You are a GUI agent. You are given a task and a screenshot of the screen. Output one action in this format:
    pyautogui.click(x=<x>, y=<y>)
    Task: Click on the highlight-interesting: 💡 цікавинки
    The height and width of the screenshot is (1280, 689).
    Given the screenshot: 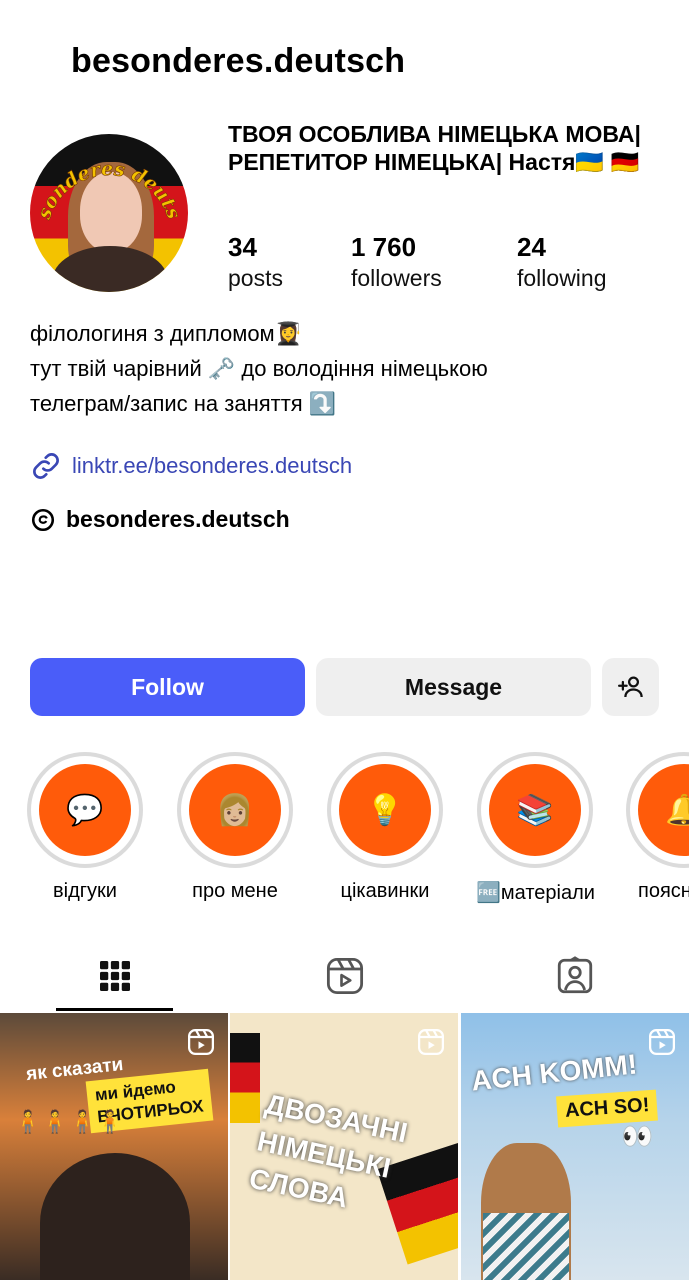 What is the action you would take?
    pyautogui.click(x=385, y=827)
    